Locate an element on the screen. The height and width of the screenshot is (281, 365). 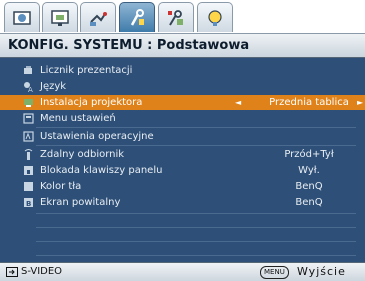
panel-lock-icon is located at coordinates (28, 170).